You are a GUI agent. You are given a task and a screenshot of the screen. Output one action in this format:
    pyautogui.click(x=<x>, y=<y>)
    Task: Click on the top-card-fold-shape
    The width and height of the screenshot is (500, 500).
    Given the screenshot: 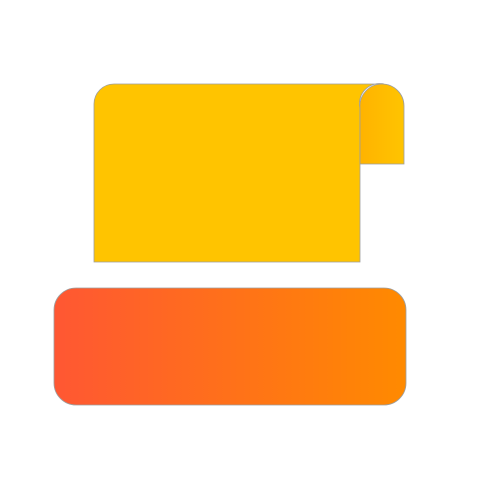 What is the action you would take?
    pyautogui.click(x=382, y=124)
    